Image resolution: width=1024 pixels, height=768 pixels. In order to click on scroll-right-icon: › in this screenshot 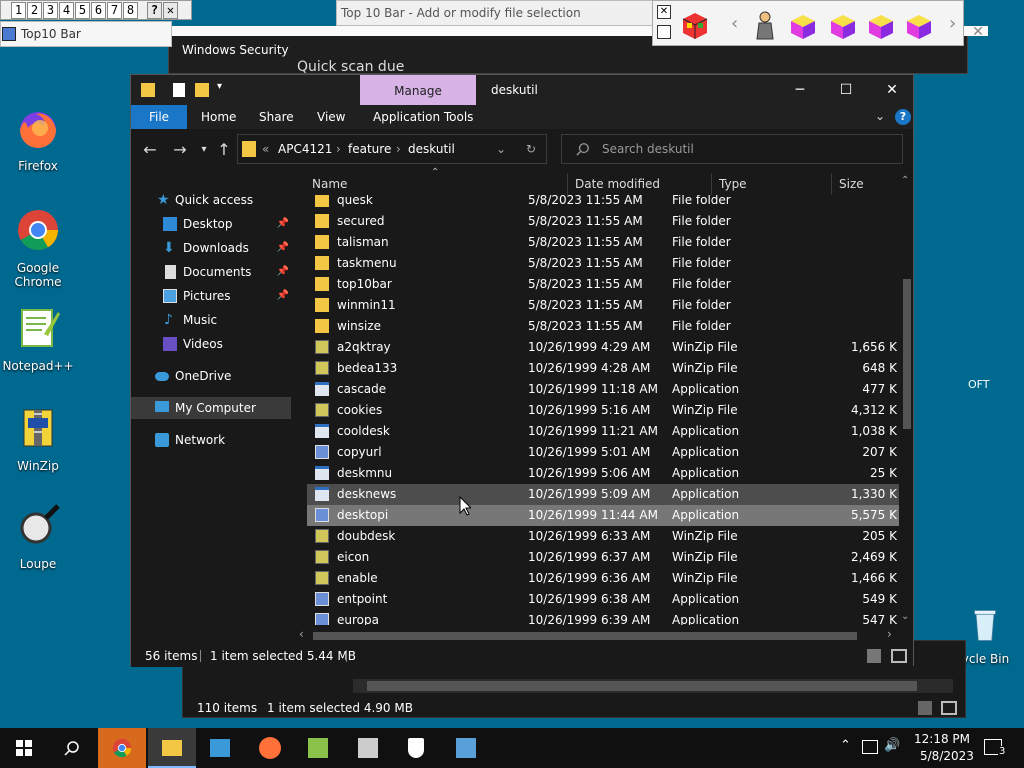, I will do `click(952, 23)`.